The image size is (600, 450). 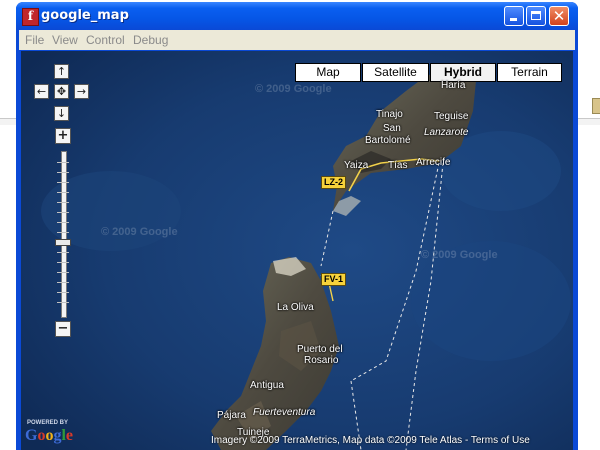 I want to click on place-label: Antigua, so click(x=267, y=385).